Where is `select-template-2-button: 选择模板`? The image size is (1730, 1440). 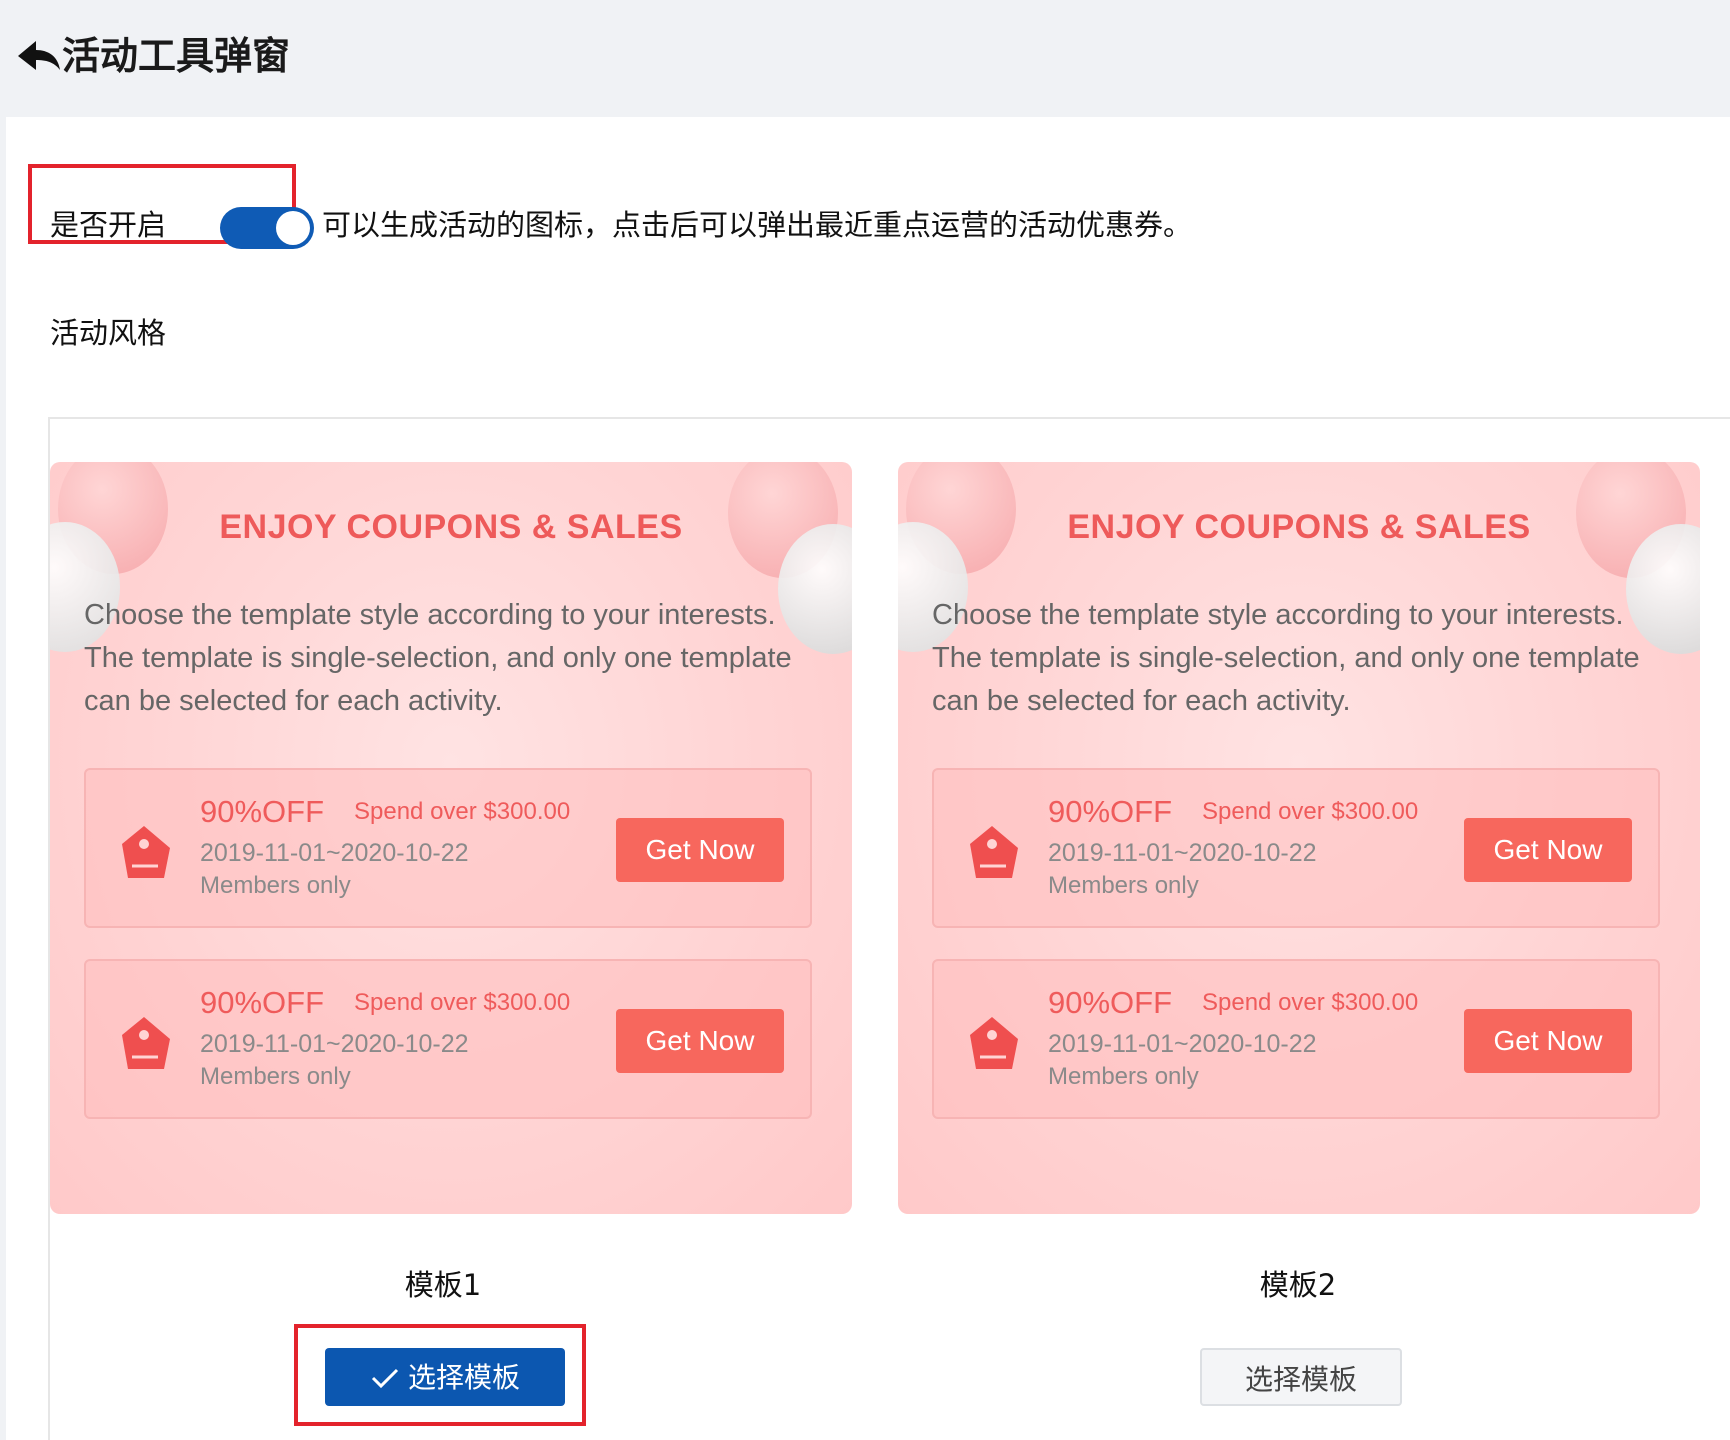
select-template-2-button: 选择模板 is located at coordinates (1301, 1377).